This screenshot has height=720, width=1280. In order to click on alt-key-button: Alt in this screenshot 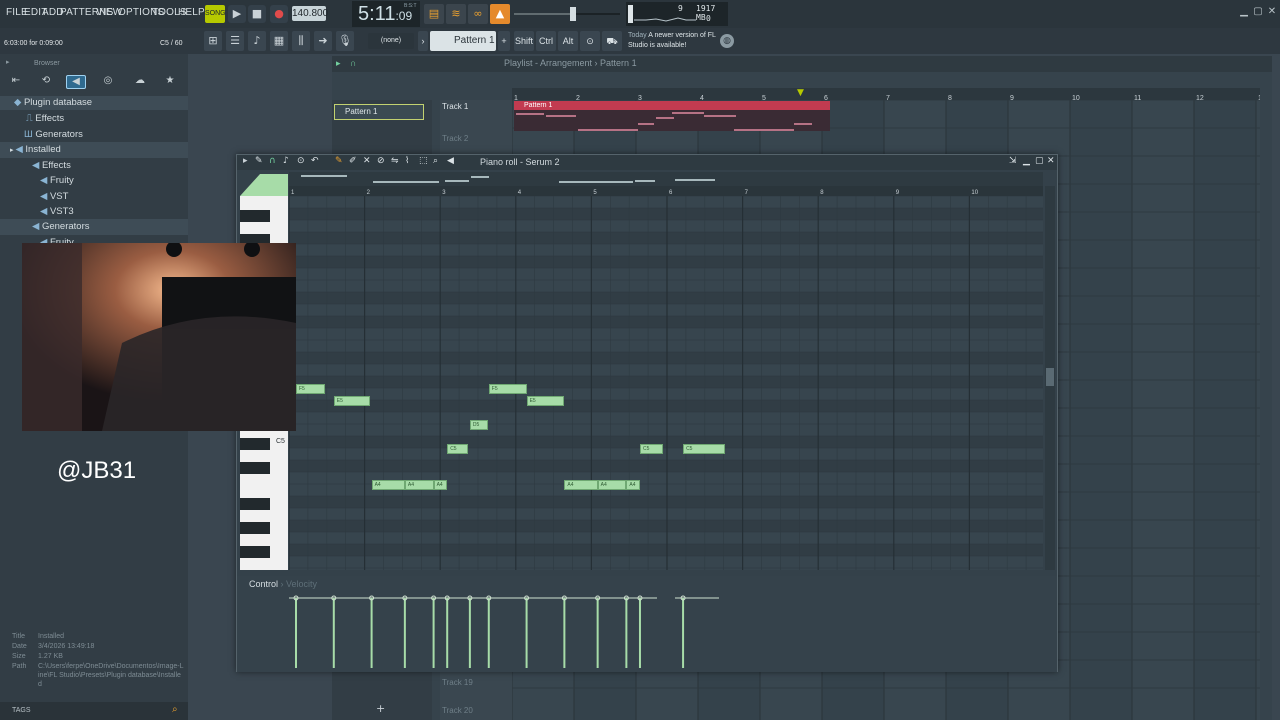, I will do `click(568, 41)`.